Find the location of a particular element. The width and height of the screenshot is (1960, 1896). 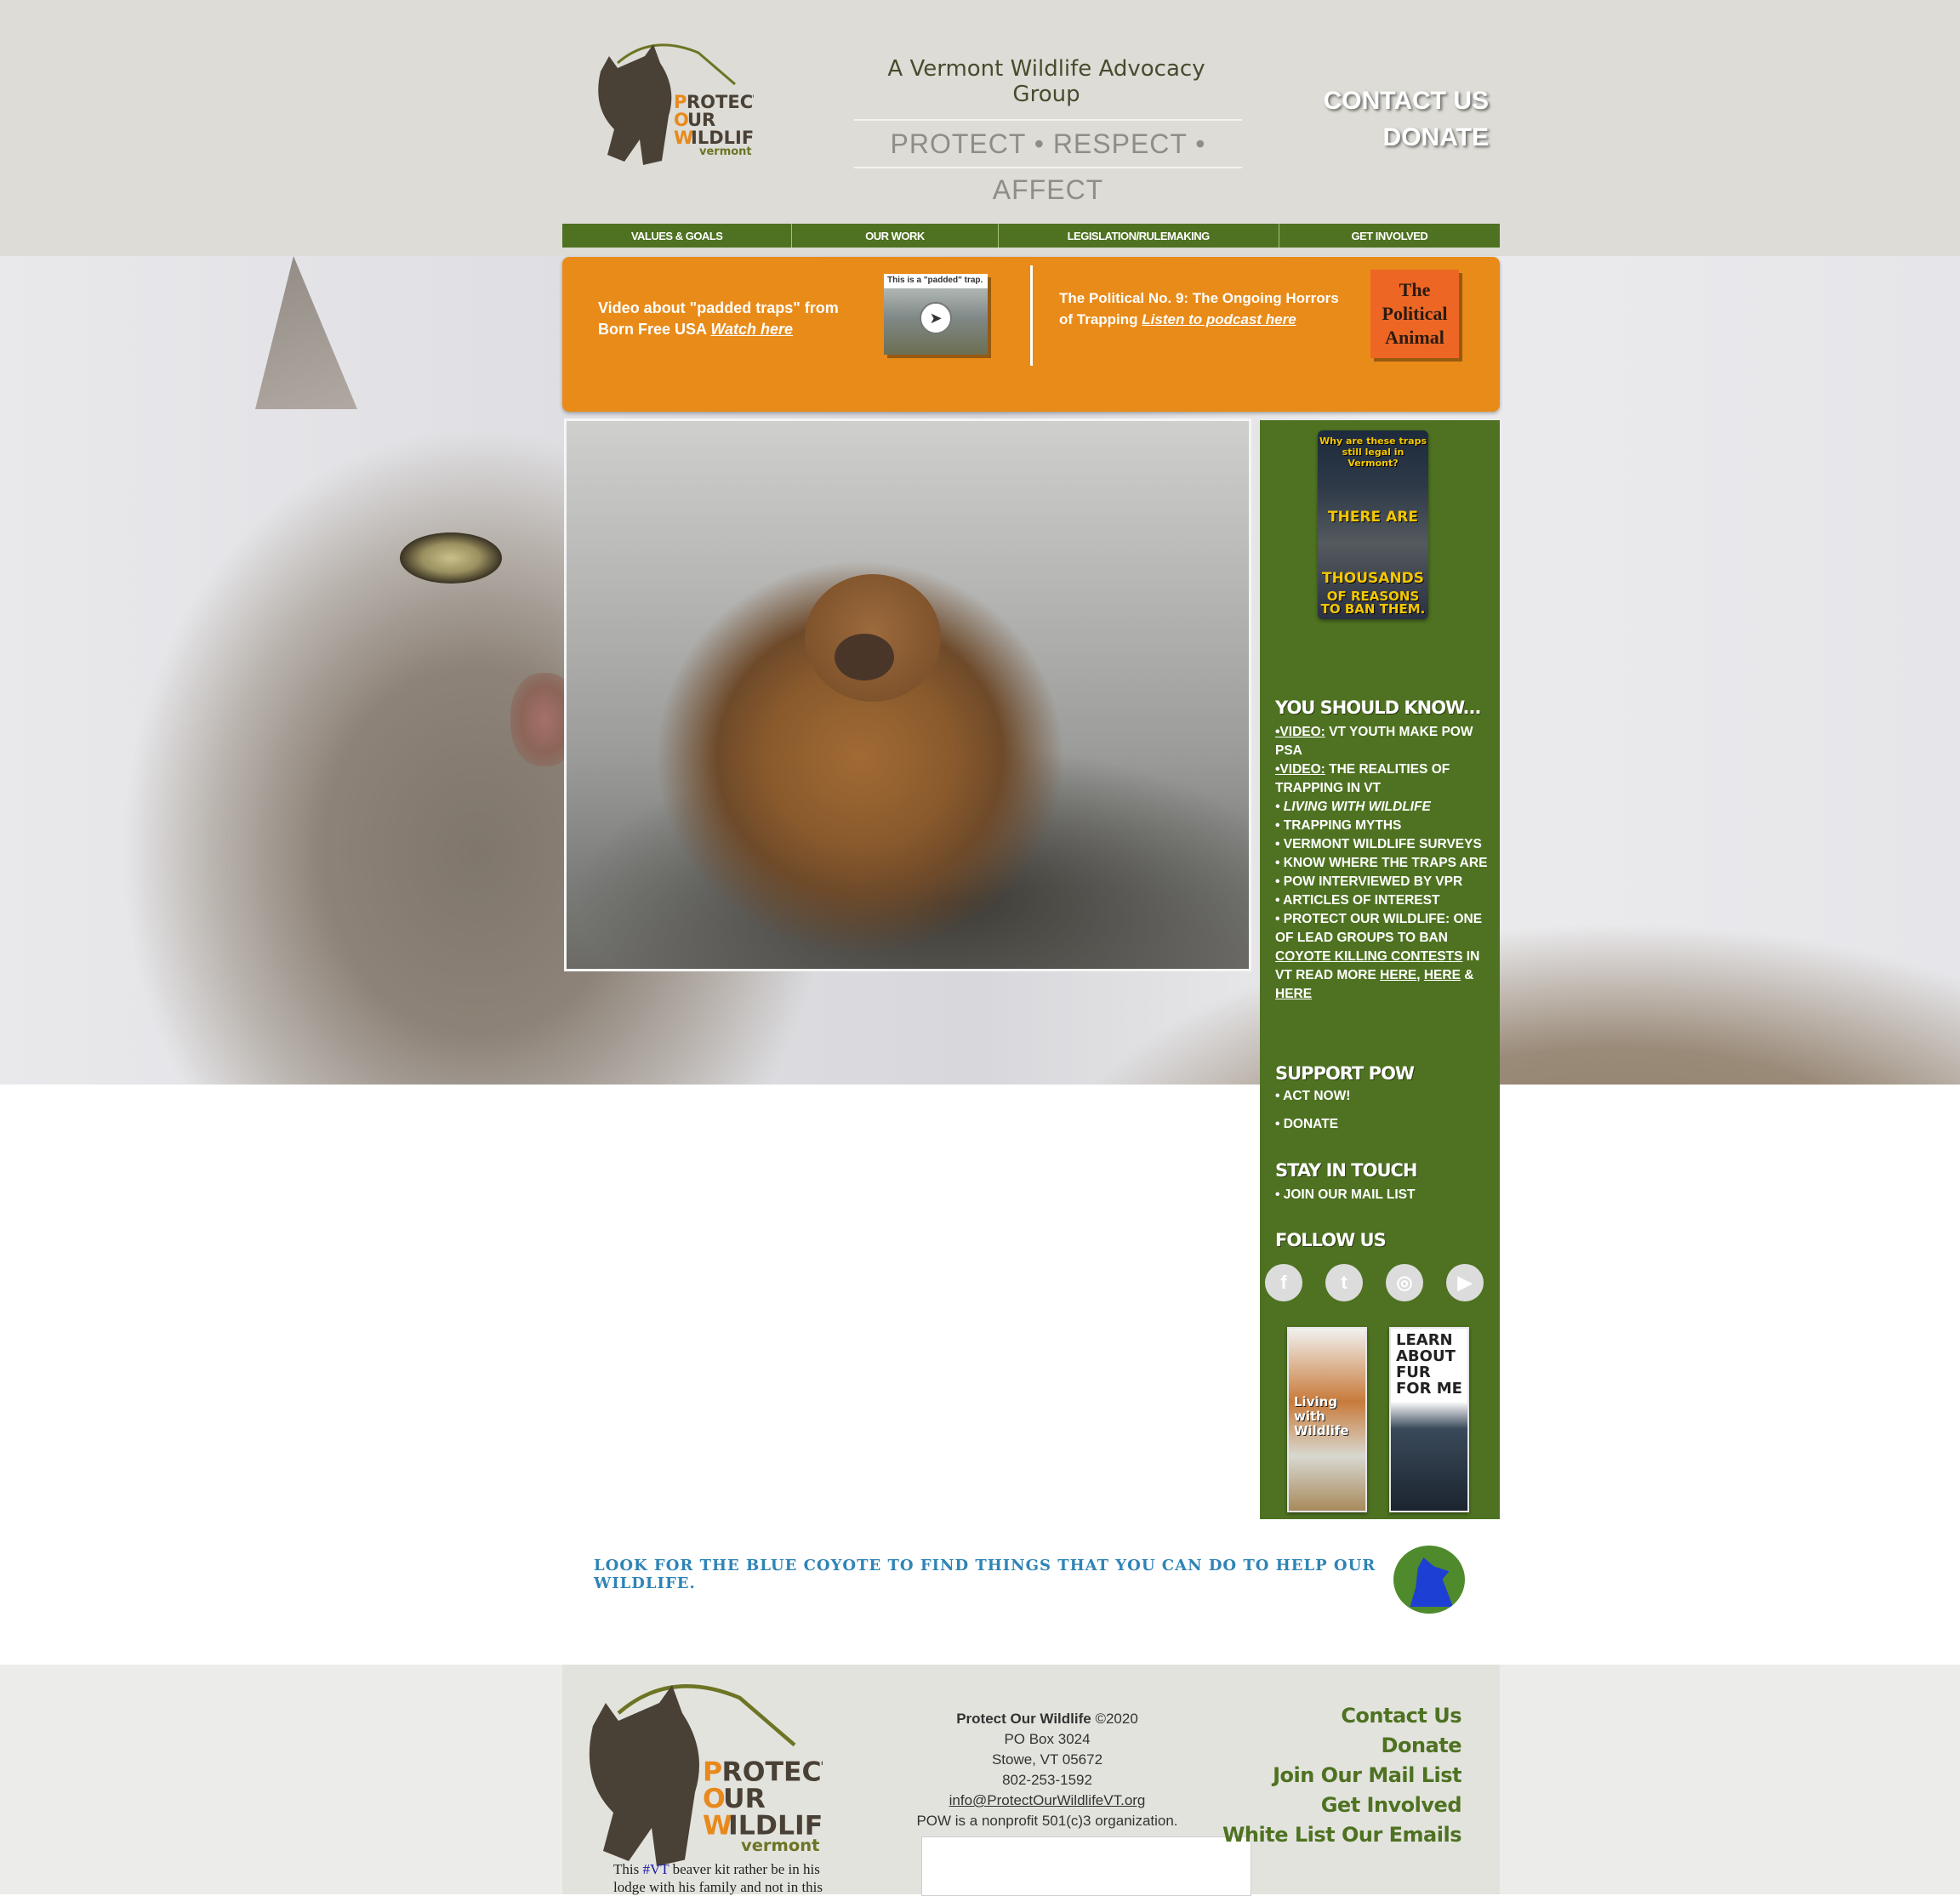

blue-coyote-icon is located at coordinates (1429, 1580).